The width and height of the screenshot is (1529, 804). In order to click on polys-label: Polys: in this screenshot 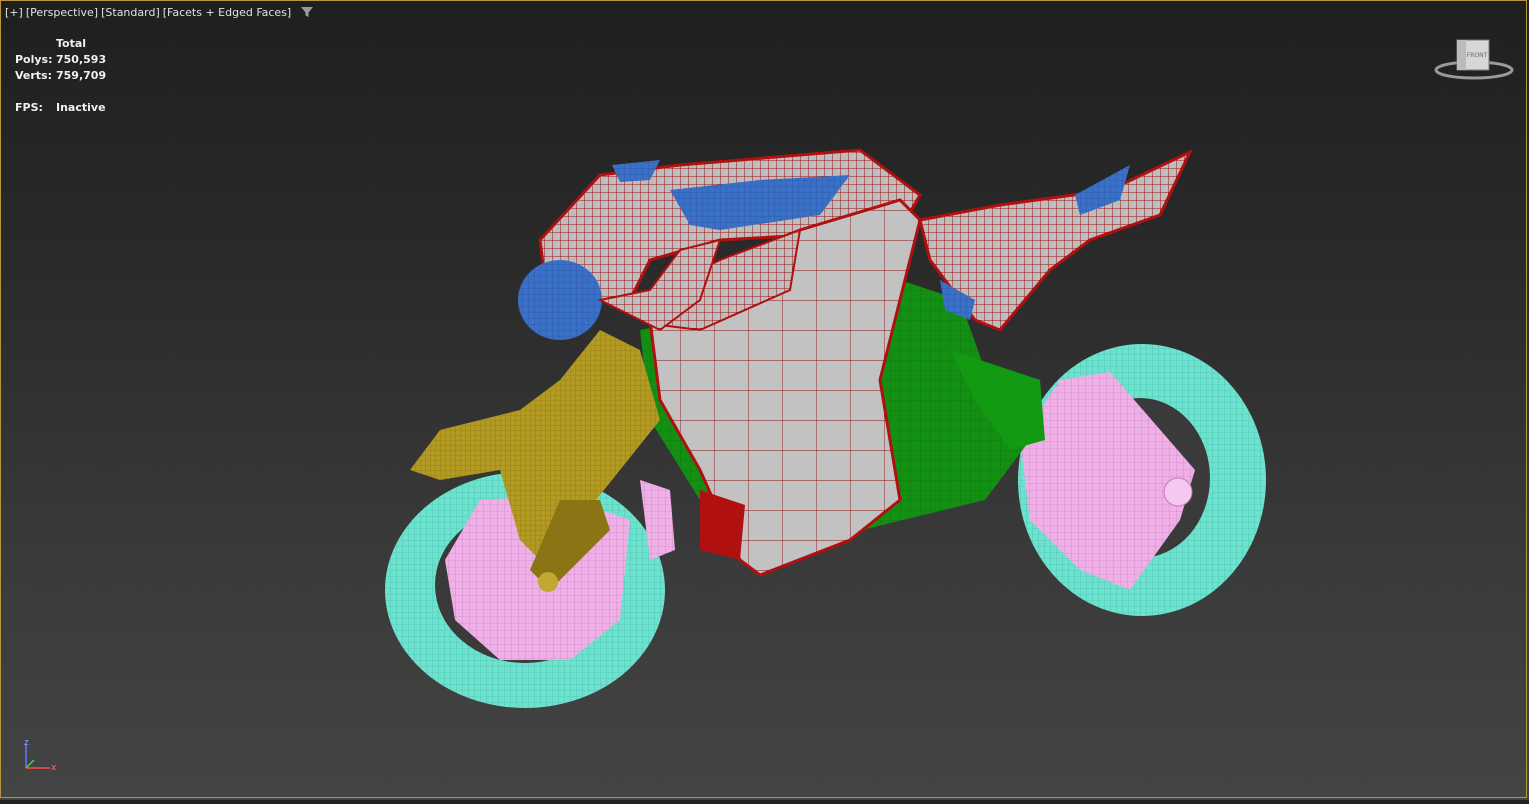, I will do `click(34, 59)`.